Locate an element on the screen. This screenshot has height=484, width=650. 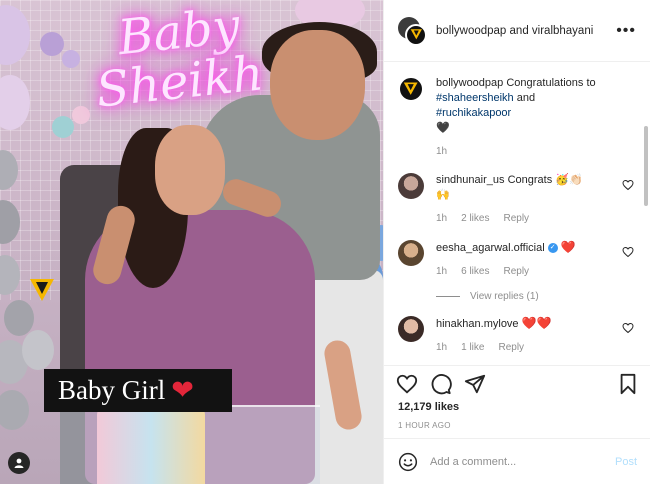
like-heart-icon is located at coordinates (407, 384).